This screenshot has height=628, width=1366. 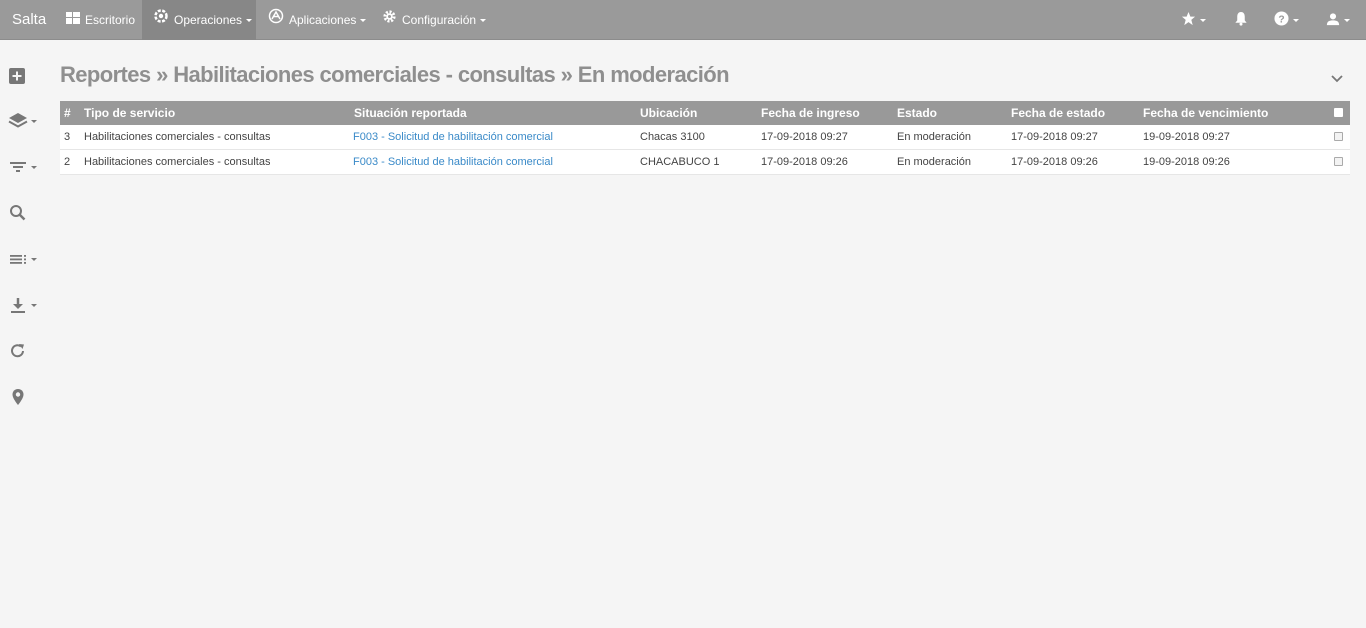 I want to click on row-vencimiento: 19-09-2018 09:26, so click(x=1186, y=162).